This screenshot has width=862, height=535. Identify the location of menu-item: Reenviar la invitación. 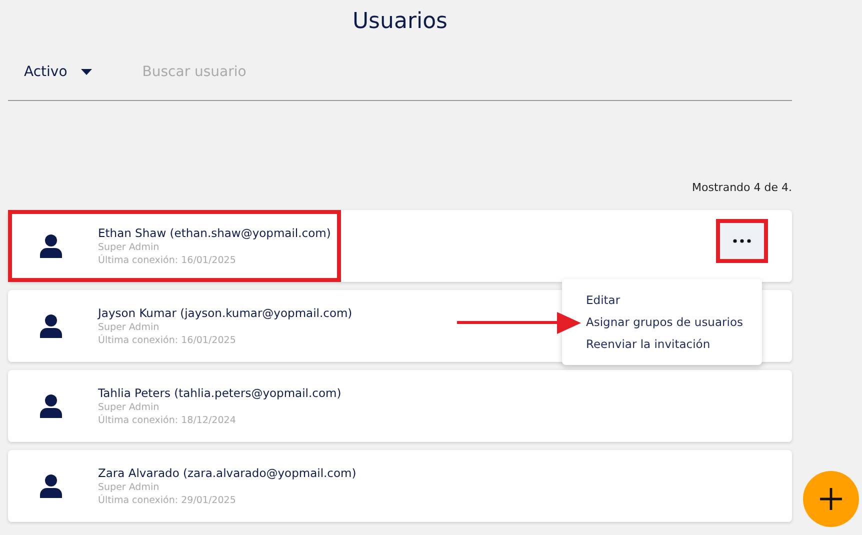
(674, 344).